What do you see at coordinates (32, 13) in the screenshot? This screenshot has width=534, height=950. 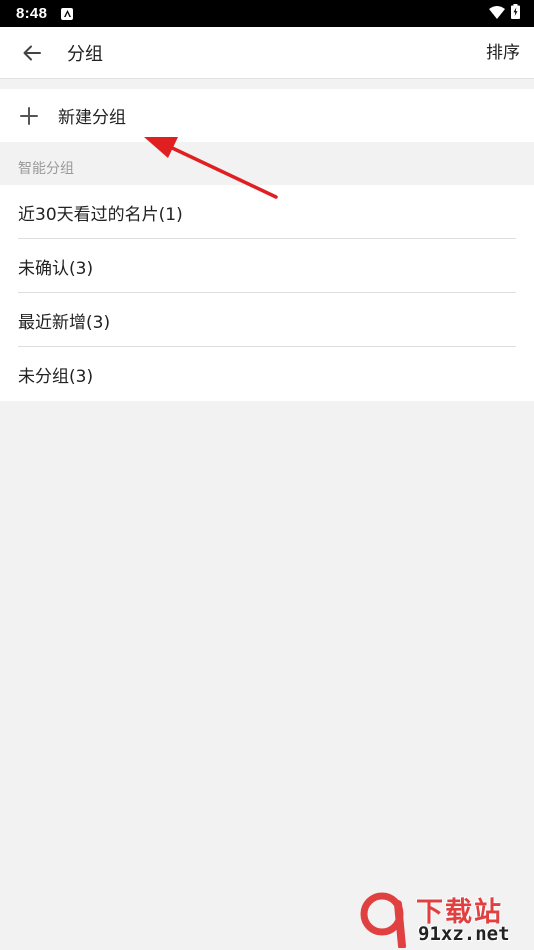 I see `status-time: 8:48` at bounding box center [32, 13].